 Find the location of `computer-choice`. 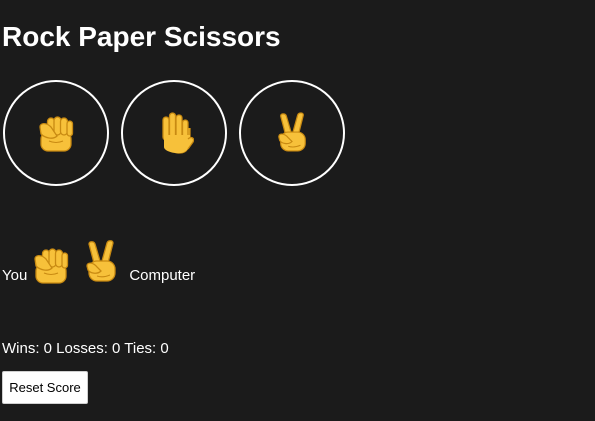

computer-choice is located at coordinates (101, 262).